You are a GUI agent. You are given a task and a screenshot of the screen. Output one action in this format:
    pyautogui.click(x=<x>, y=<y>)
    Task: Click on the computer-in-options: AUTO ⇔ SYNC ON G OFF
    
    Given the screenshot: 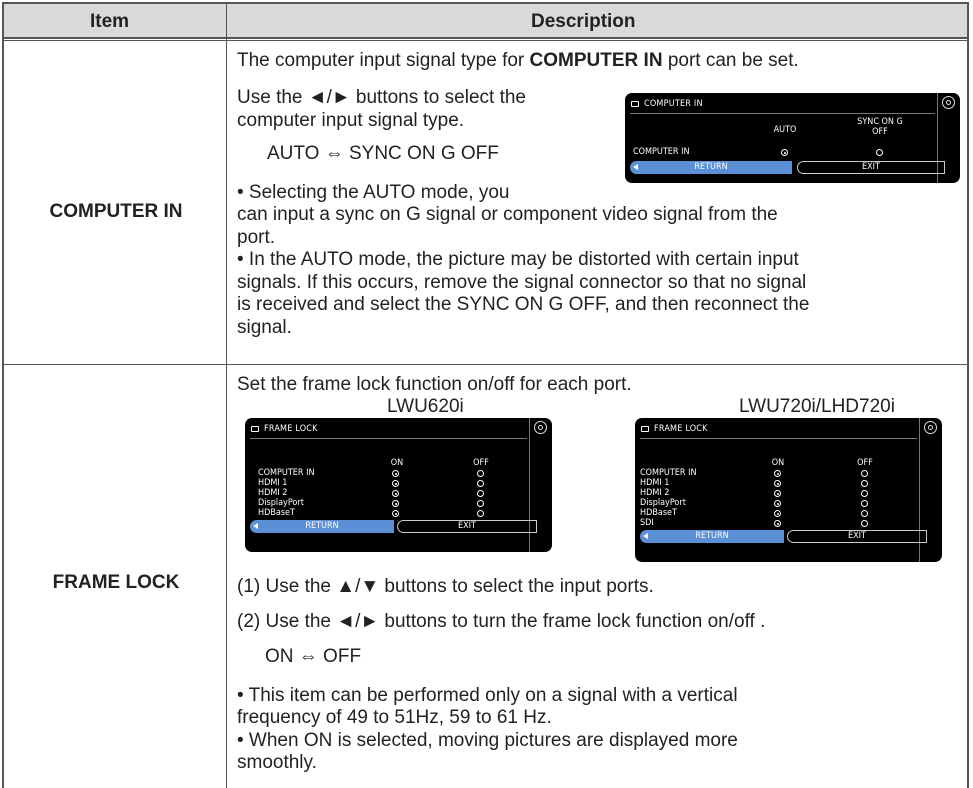 What is the action you would take?
    pyautogui.click(x=383, y=153)
    